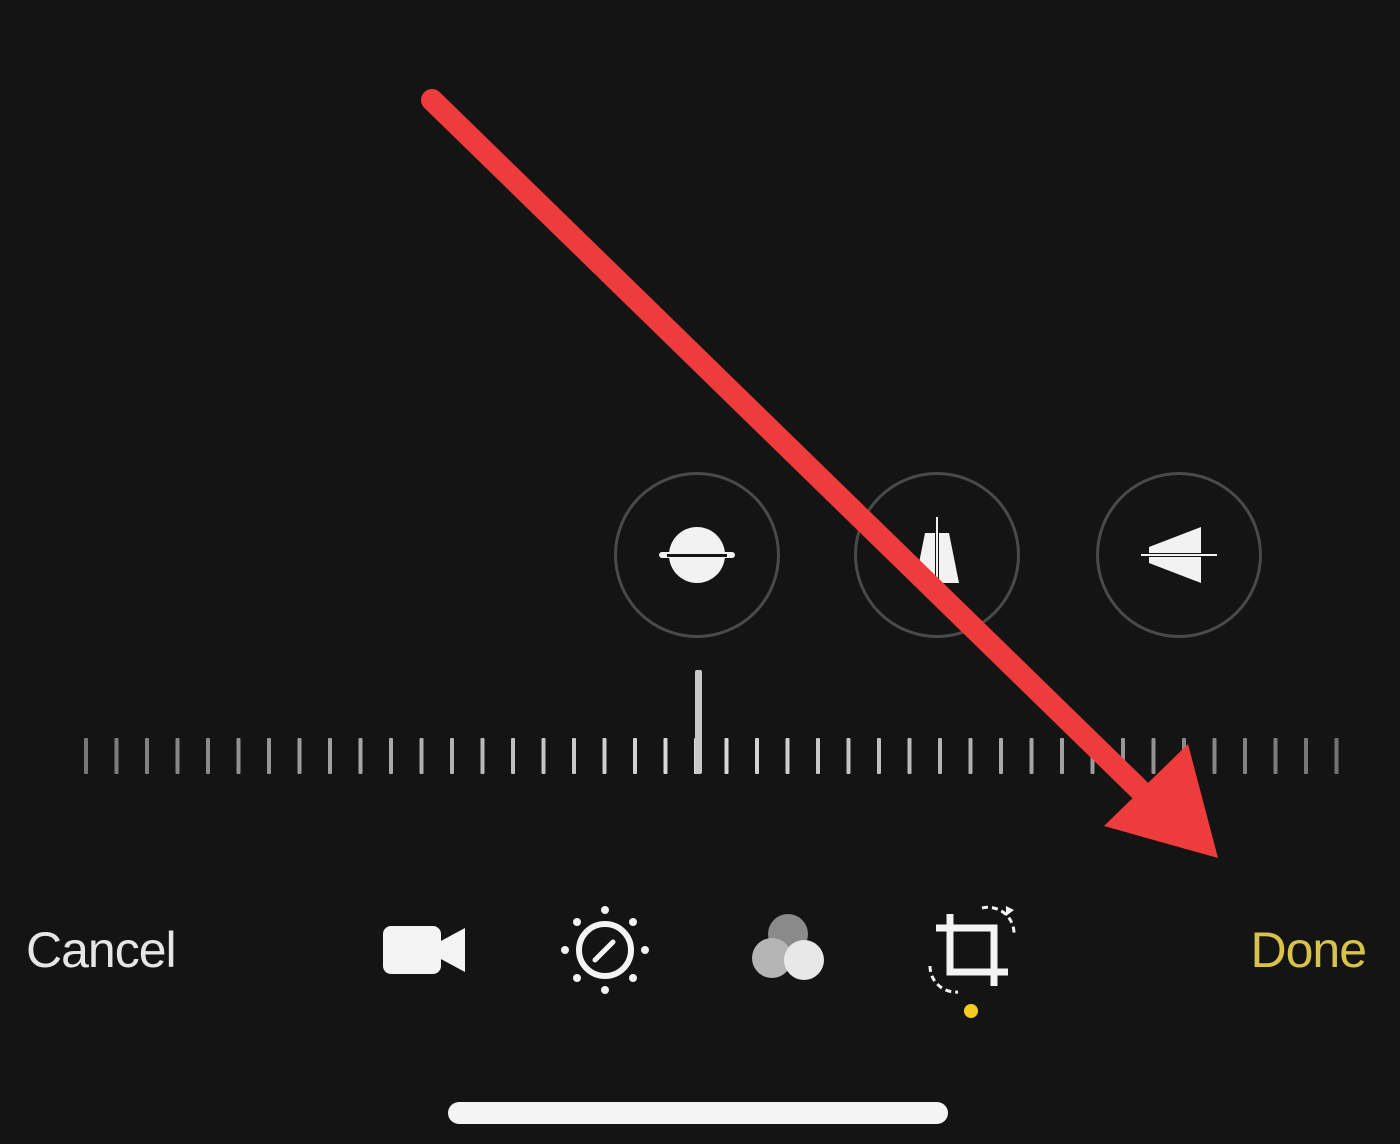 Image resolution: width=1400 pixels, height=1144 pixels. What do you see at coordinates (1308, 950) in the screenshot?
I see `done-button: Done` at bounding box center [1308, 950].